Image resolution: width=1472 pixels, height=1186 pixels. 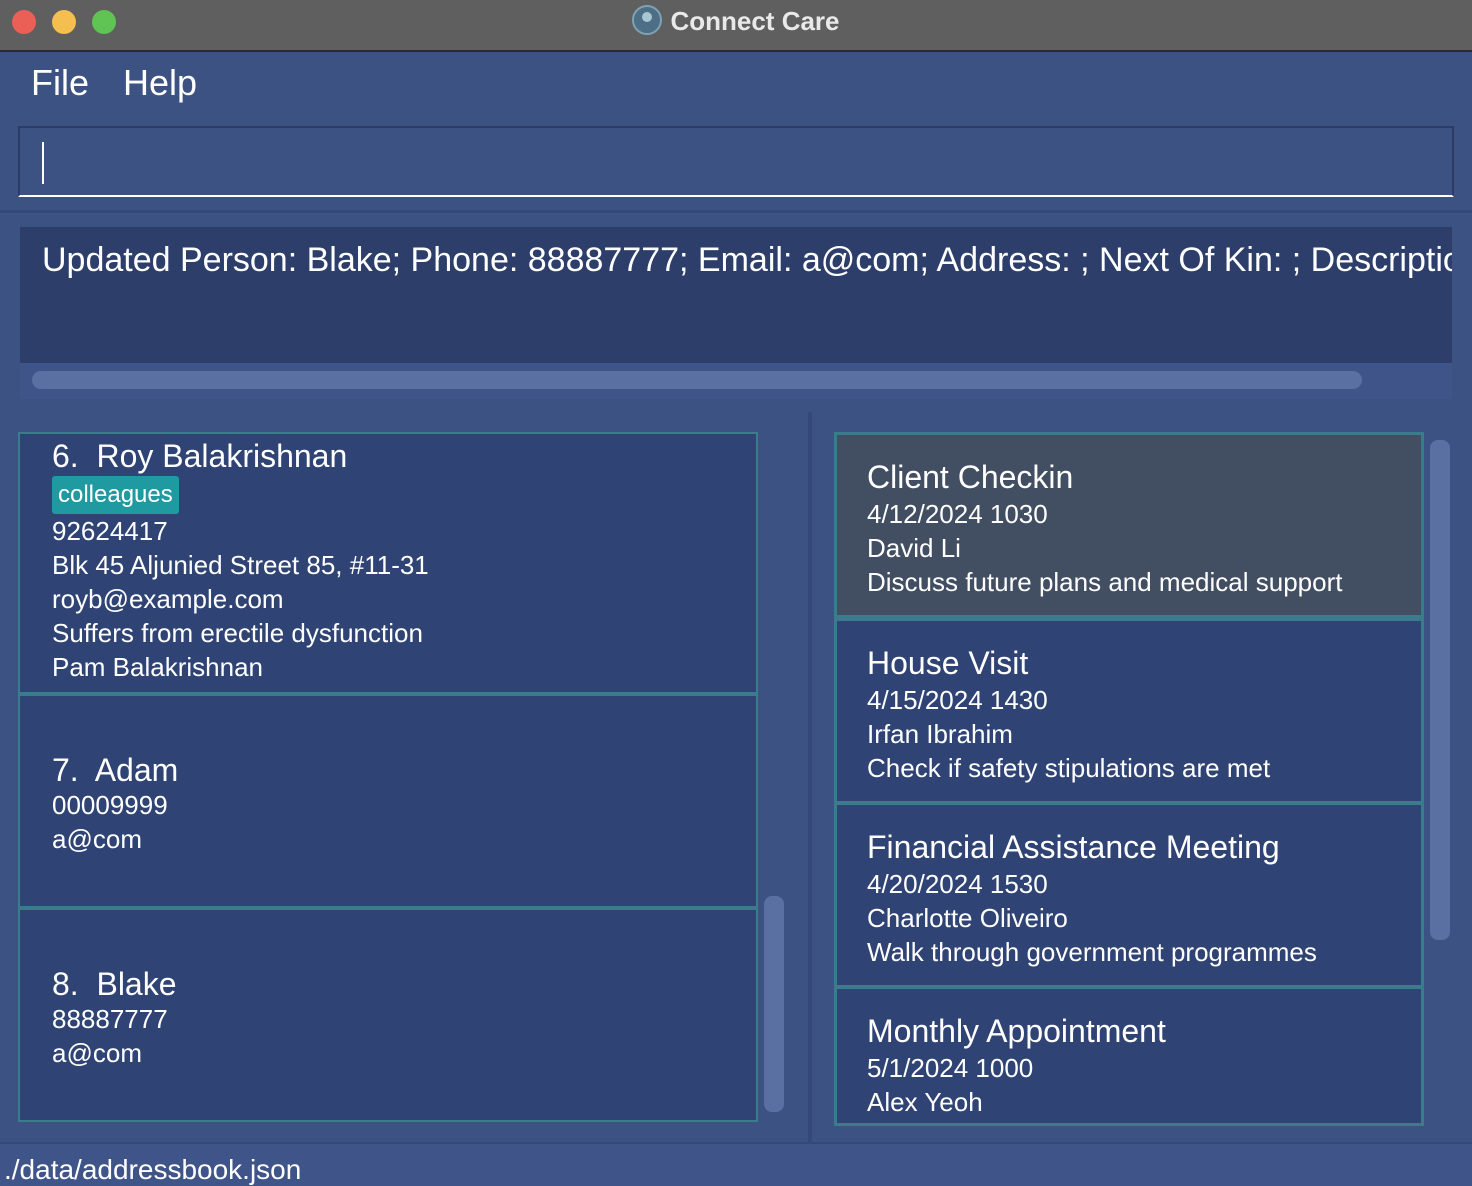 I want to click on text-caret, so click(x=43, y=163).